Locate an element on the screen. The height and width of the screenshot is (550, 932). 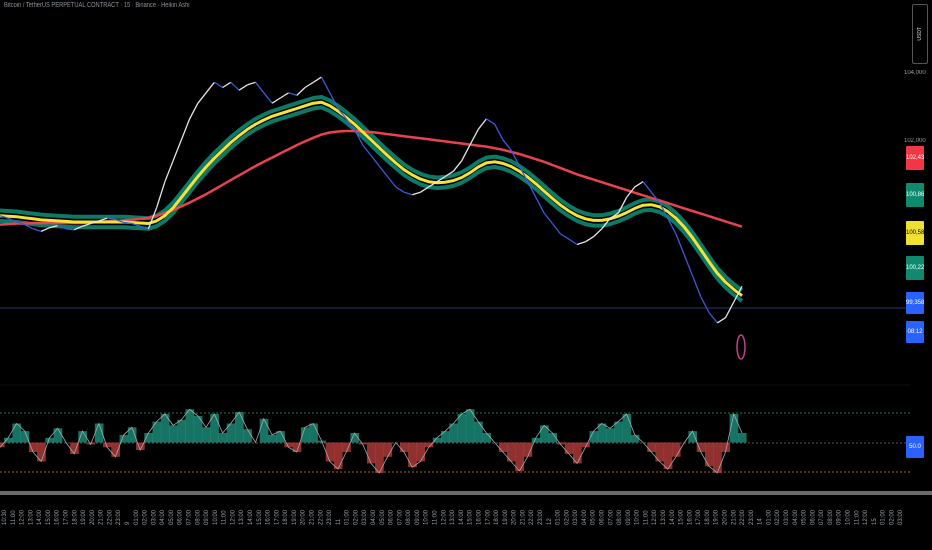
time-tick-label: 11 is located at coordinates (339, 521).